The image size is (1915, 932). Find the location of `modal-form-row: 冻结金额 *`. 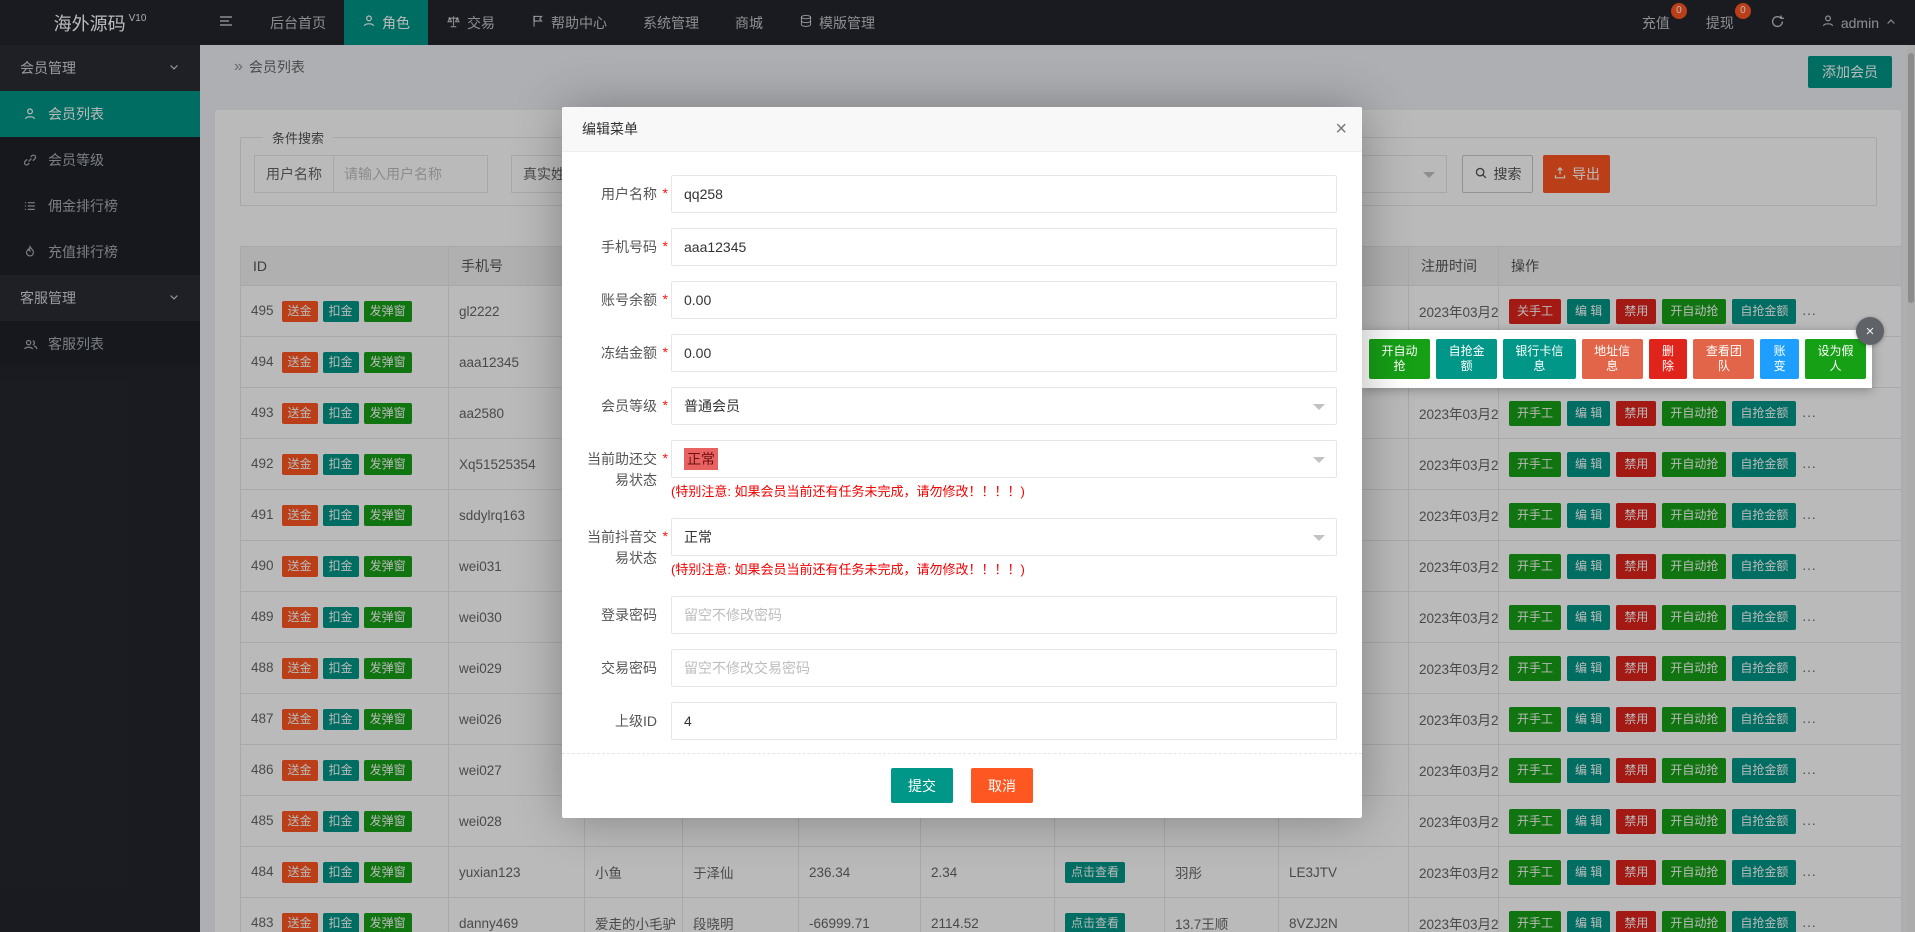

modal-form-row: 冻结金额 * is located at coordinates (962, 353).